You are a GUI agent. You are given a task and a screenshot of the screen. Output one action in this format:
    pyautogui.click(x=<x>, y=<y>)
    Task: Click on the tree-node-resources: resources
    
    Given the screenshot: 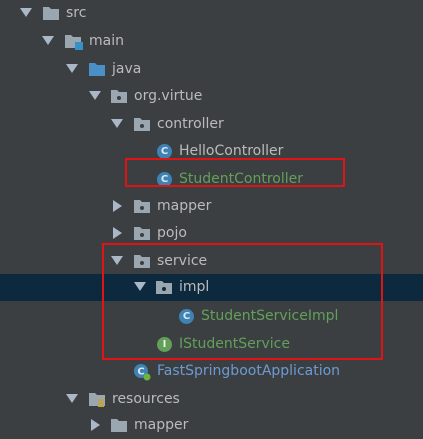 What is the action you would take?
    pyautogui.click(x=211, y=399)
    